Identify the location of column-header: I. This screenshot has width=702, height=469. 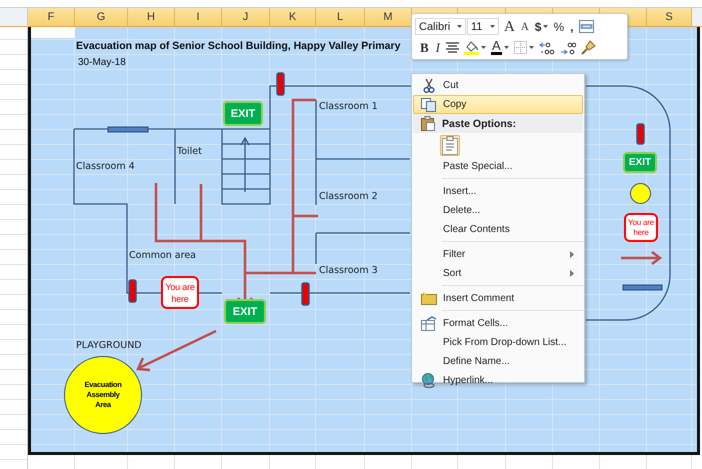
(198, 17).